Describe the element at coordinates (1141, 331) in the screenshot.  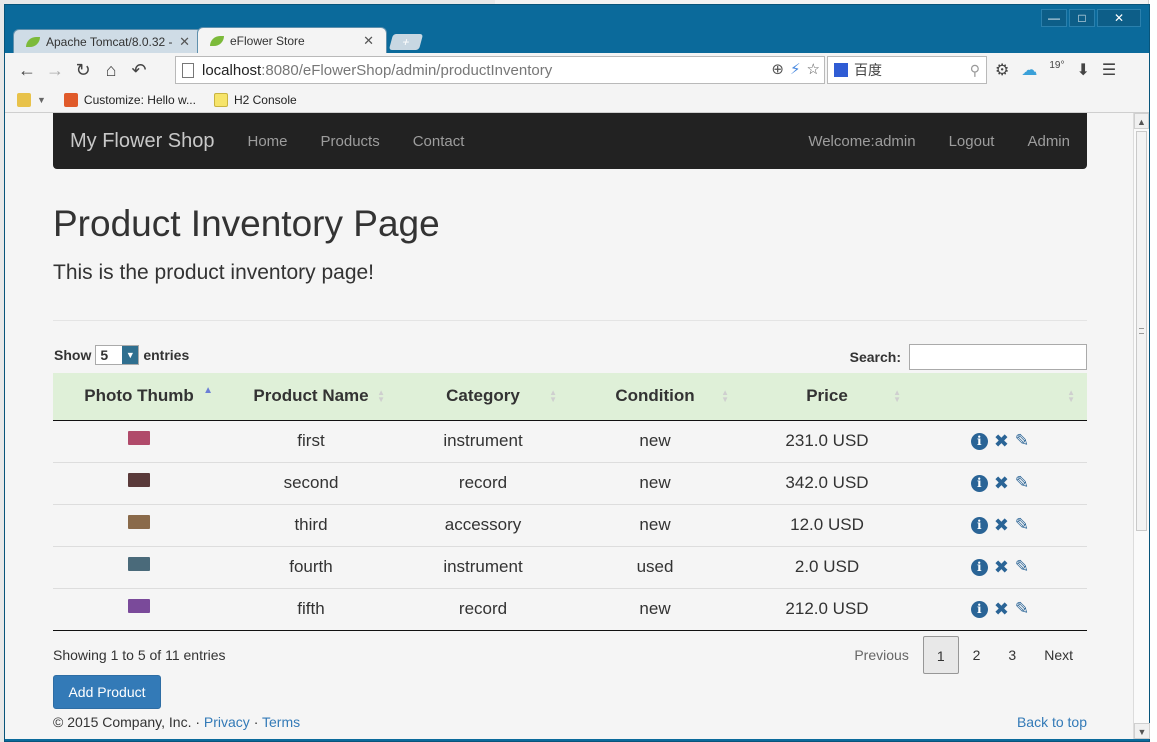
I see `scroll-thumb` at that location.